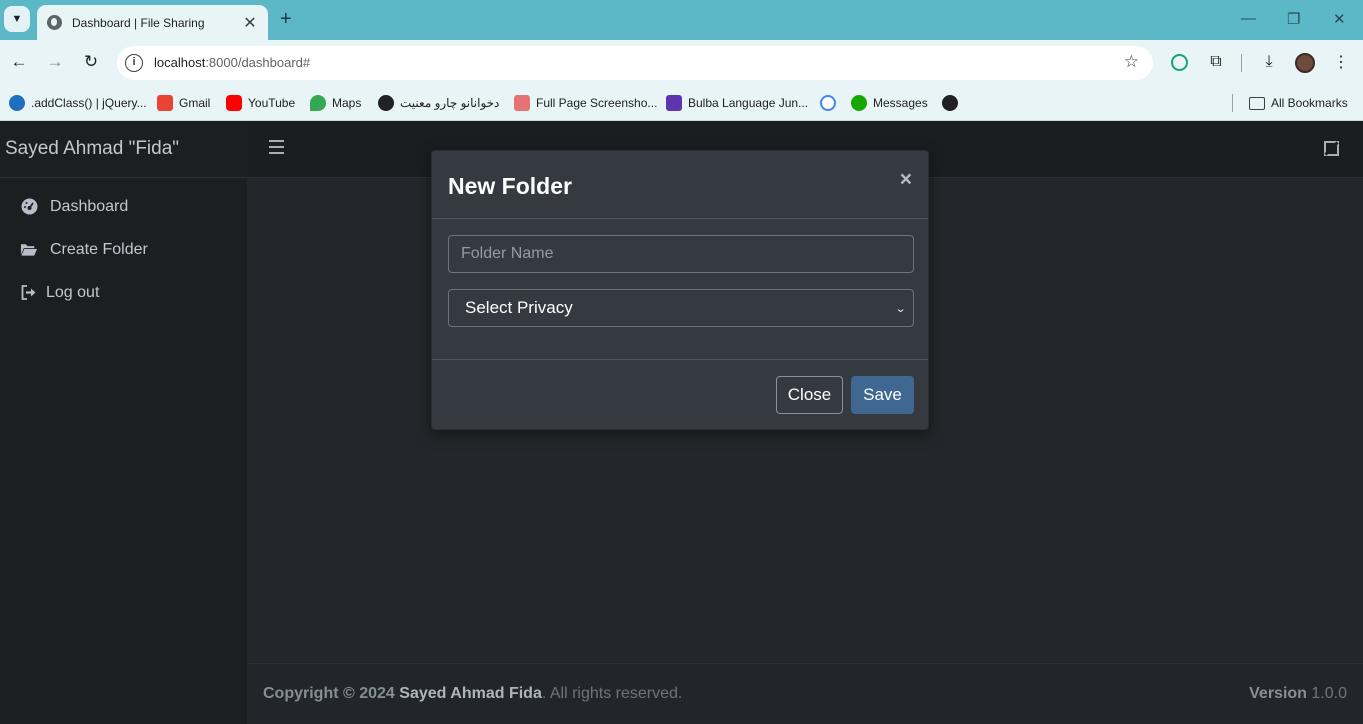 Image resolution: width=1363 pixels, height=724 pixels. What do you see at coordinates (19, 62) in the screenshot?
I see `back-icon: ←` at bounding box center [19, 62].